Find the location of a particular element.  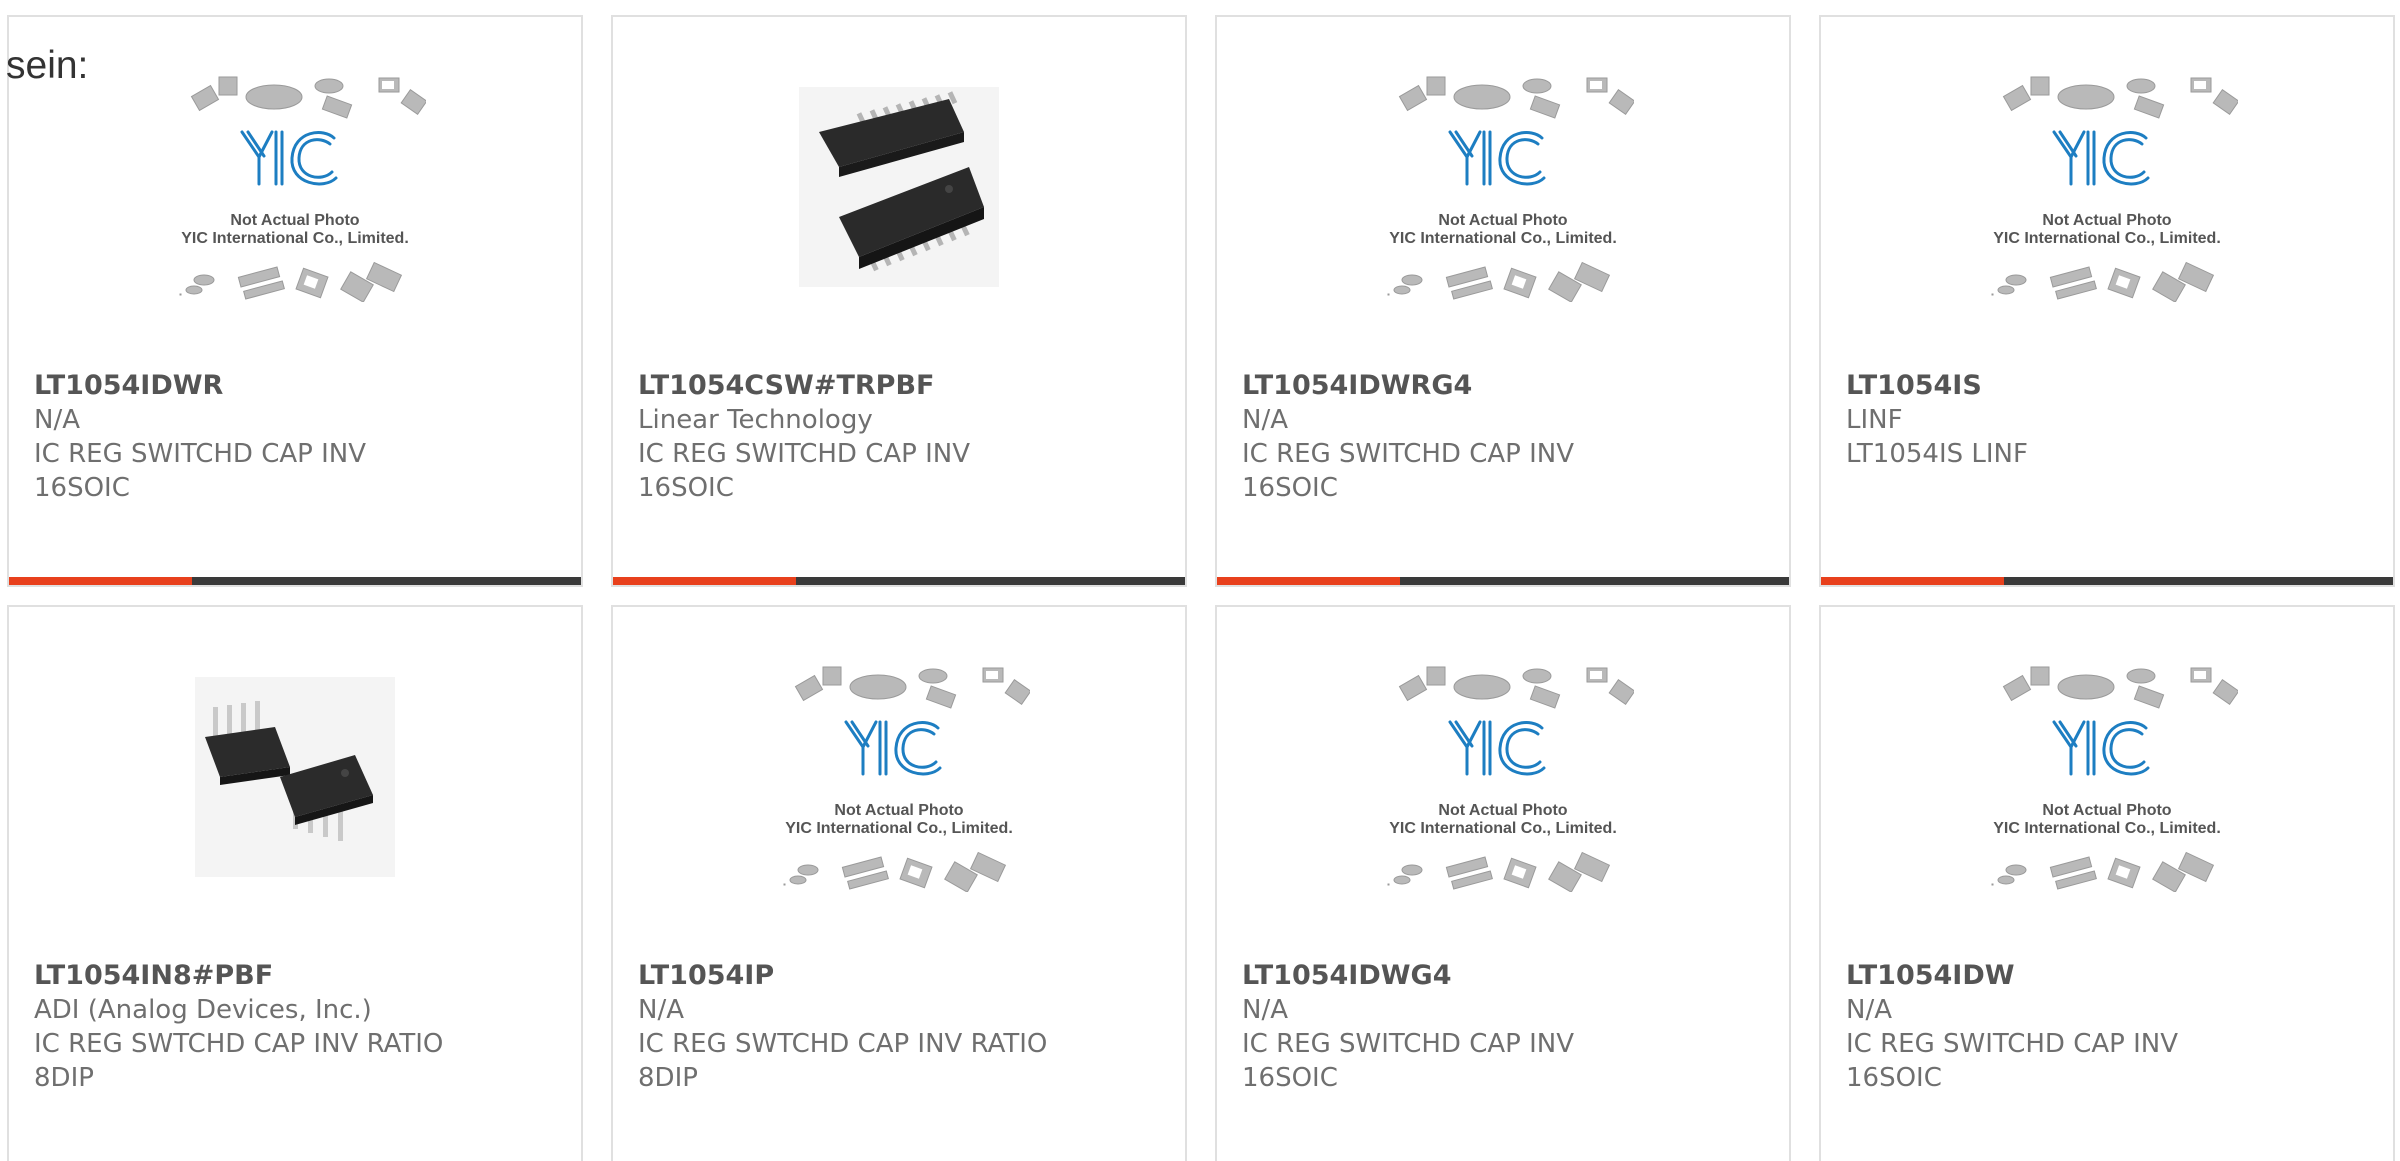

part-number-link: LT1054IDWR is located at coordinates (297, 386).